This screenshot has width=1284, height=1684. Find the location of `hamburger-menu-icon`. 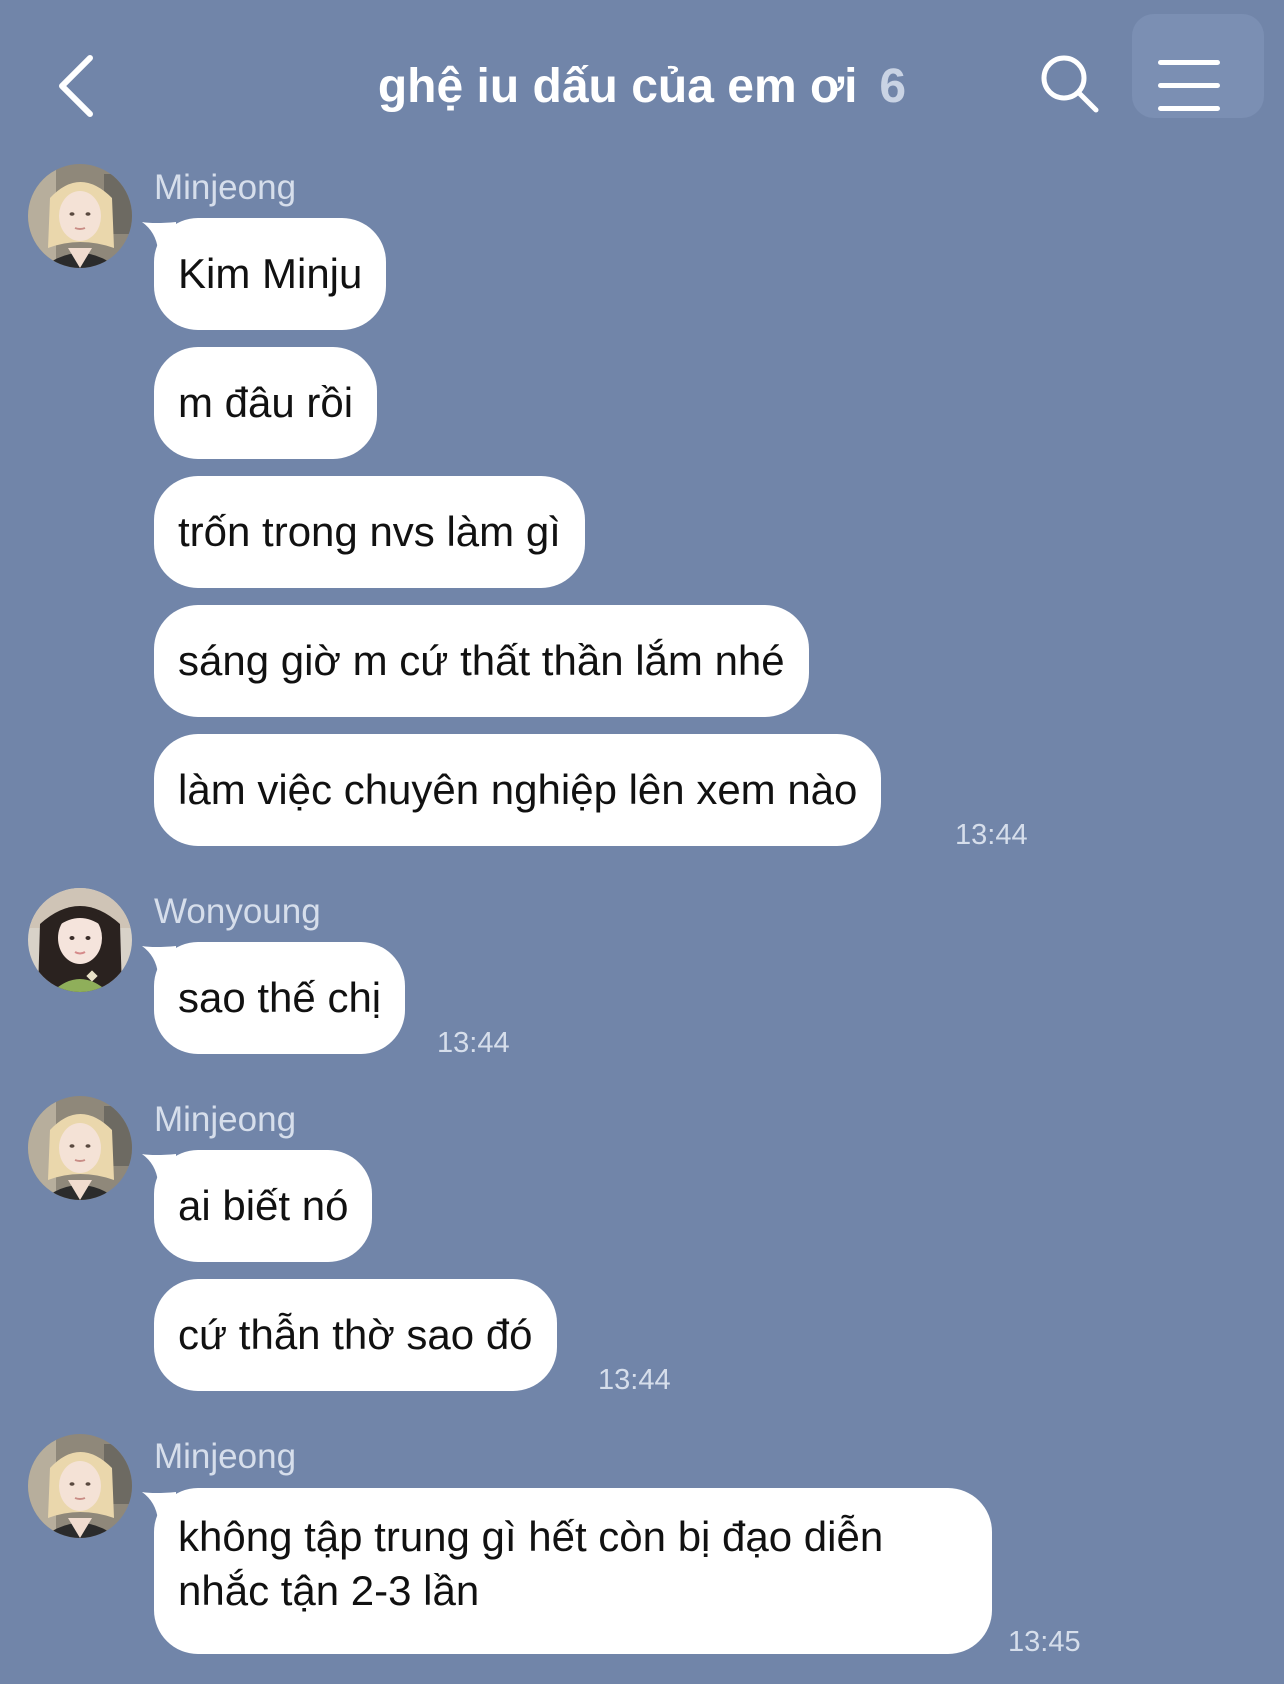

hamburger-menu-icon is located at coordinates (1189, 94).